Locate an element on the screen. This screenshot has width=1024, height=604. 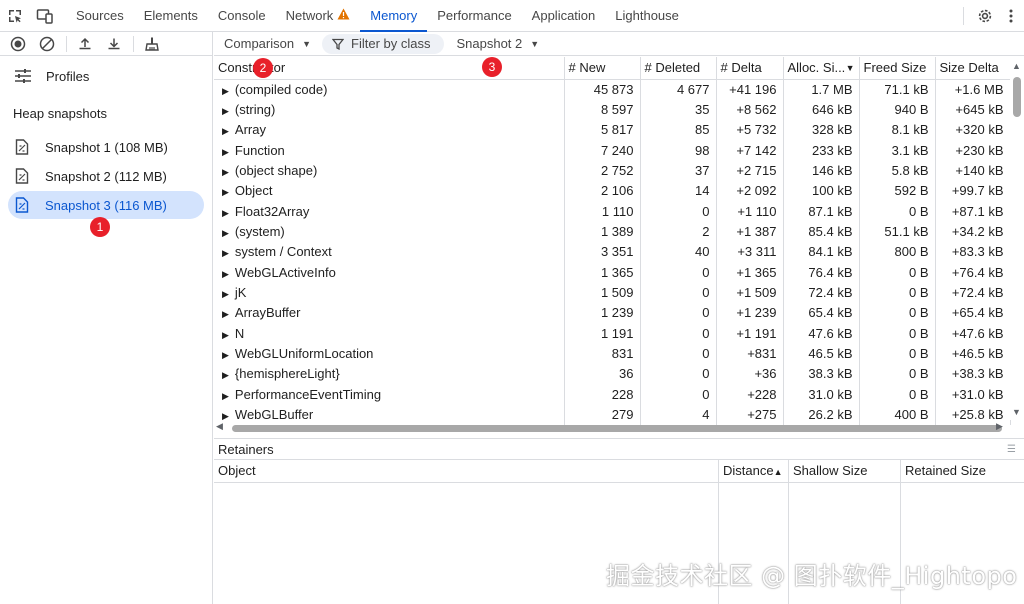
scroll-down-icon: ▼ is located at coordinates (1016, 412).